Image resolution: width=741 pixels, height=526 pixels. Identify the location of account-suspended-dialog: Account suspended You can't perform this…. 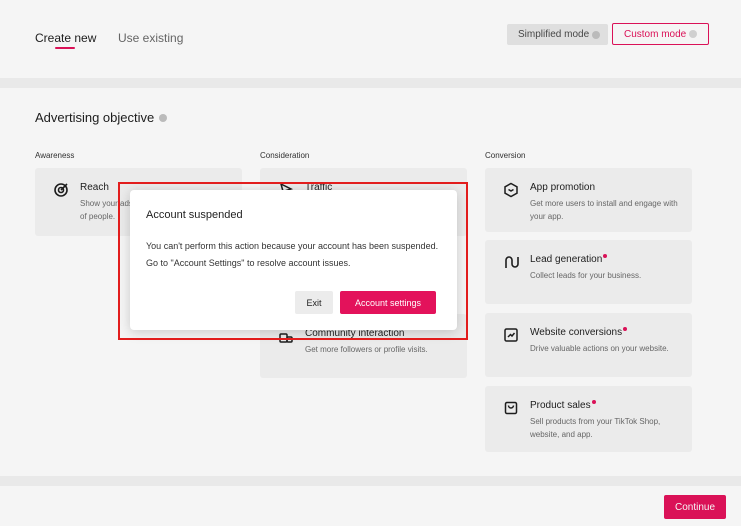
(293, 260).